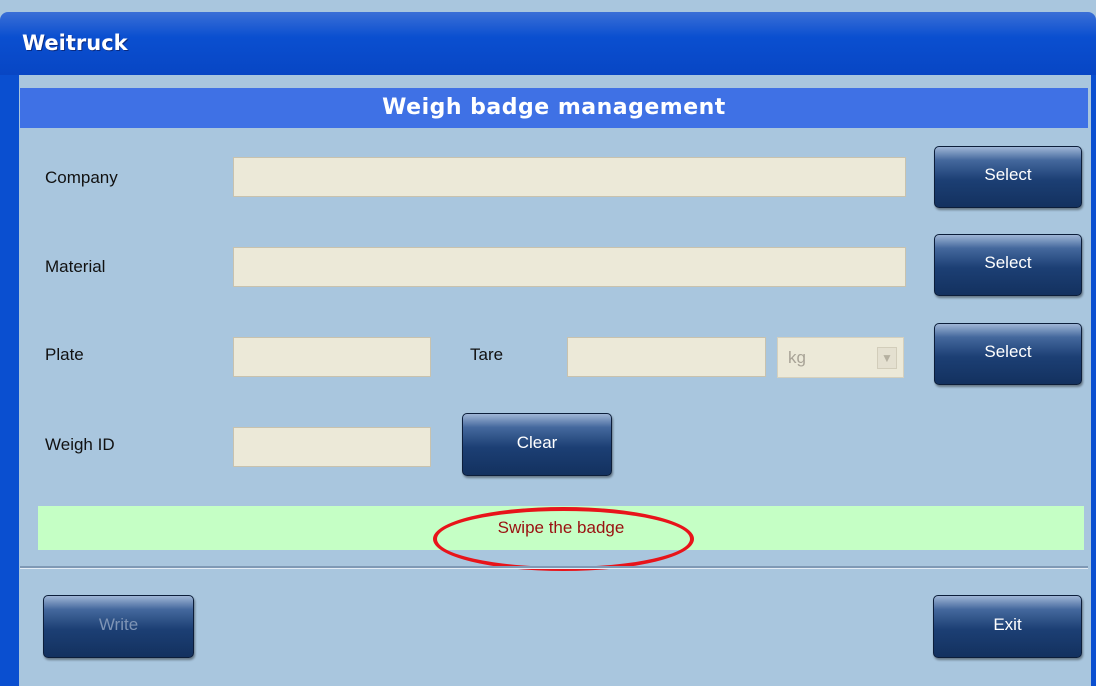  I want to click on material-label: Material, so click(75, 266).